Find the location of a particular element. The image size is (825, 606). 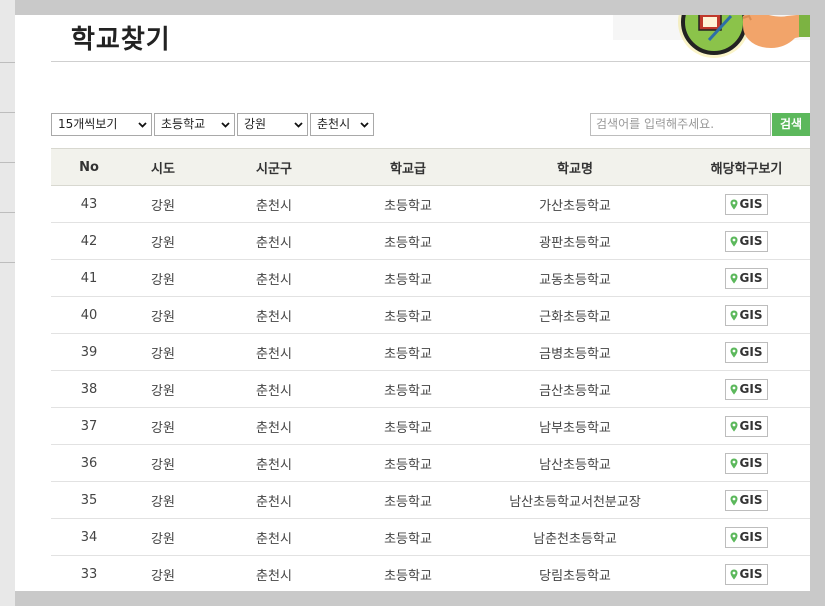

column-header: 학교명 is located at coordinates (575, 167).